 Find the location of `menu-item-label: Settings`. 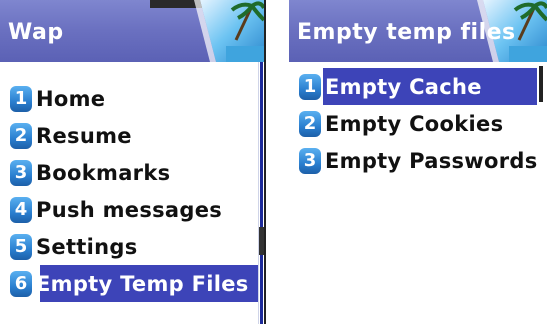

menu-item-label: Settings is located at coordinates (87, 246).